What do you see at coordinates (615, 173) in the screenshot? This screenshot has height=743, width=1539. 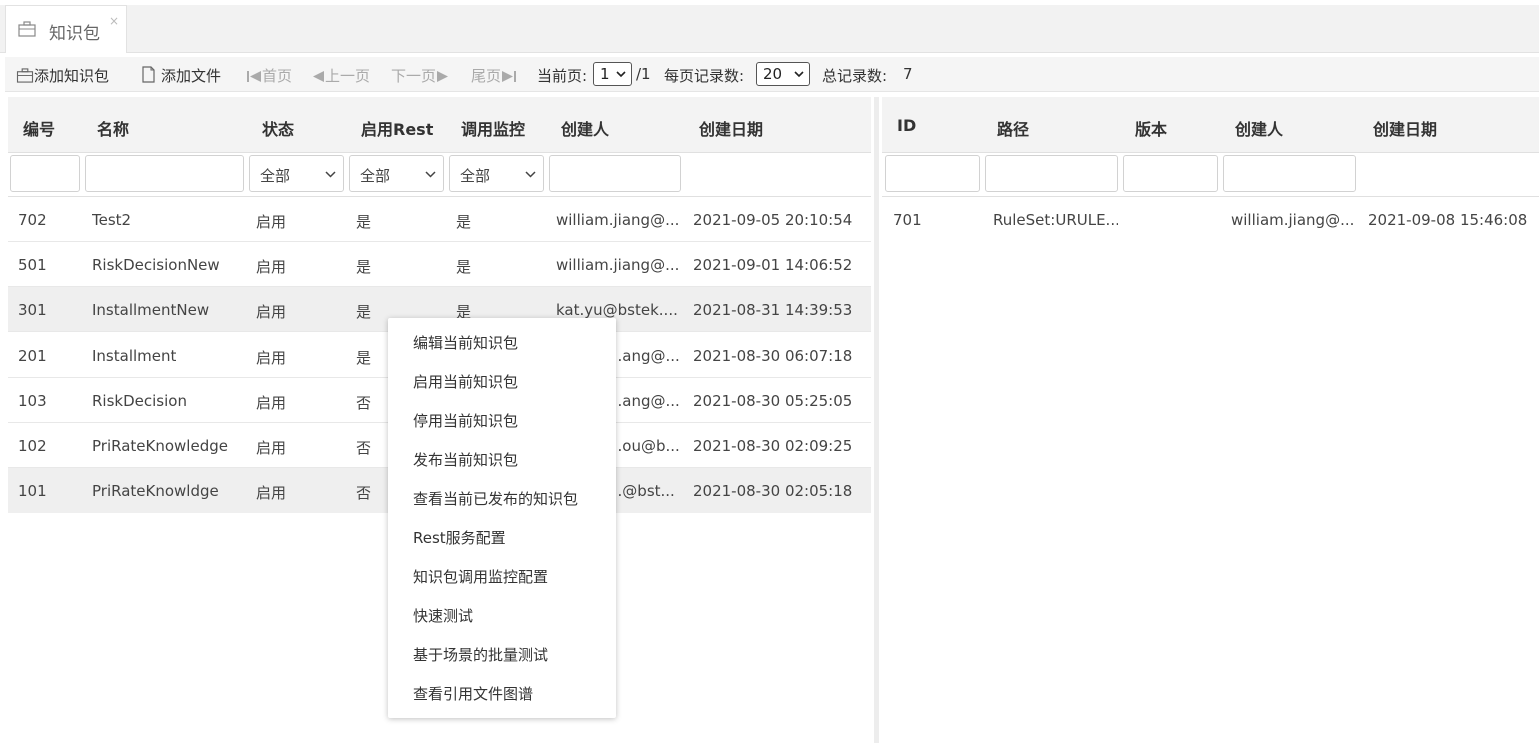 I see `filter-creator-input` at bounding box center [615, 173].